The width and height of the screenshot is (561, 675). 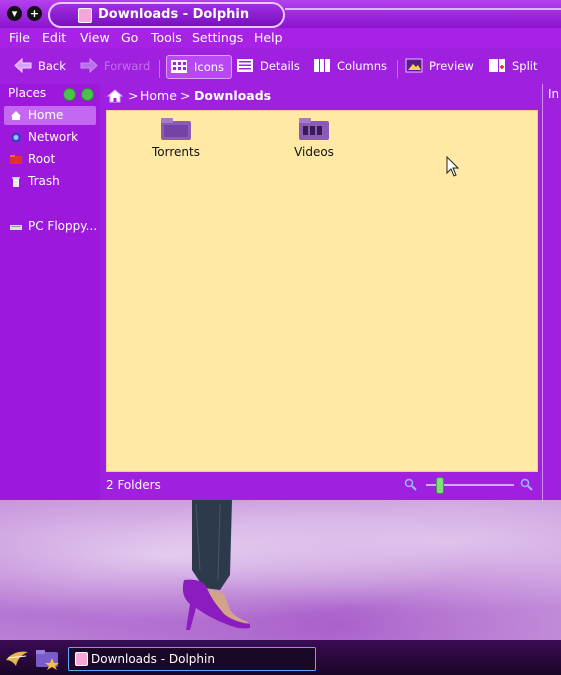 I want to click on columns-view-icon, so click(x=322, y=65).